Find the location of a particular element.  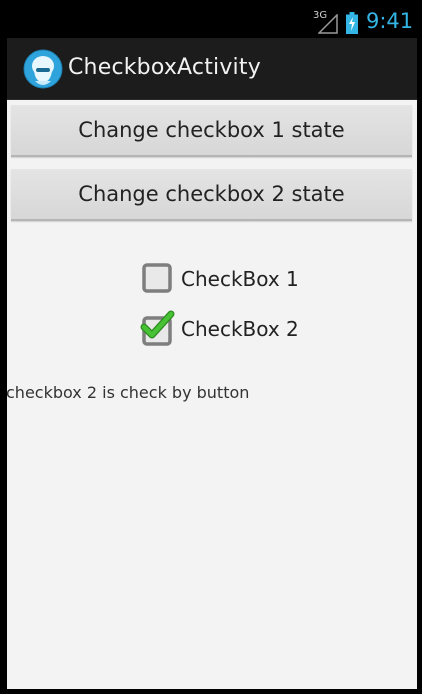

checkbox-2-label: CheckBox 2 is located at coordinates (240, 329).